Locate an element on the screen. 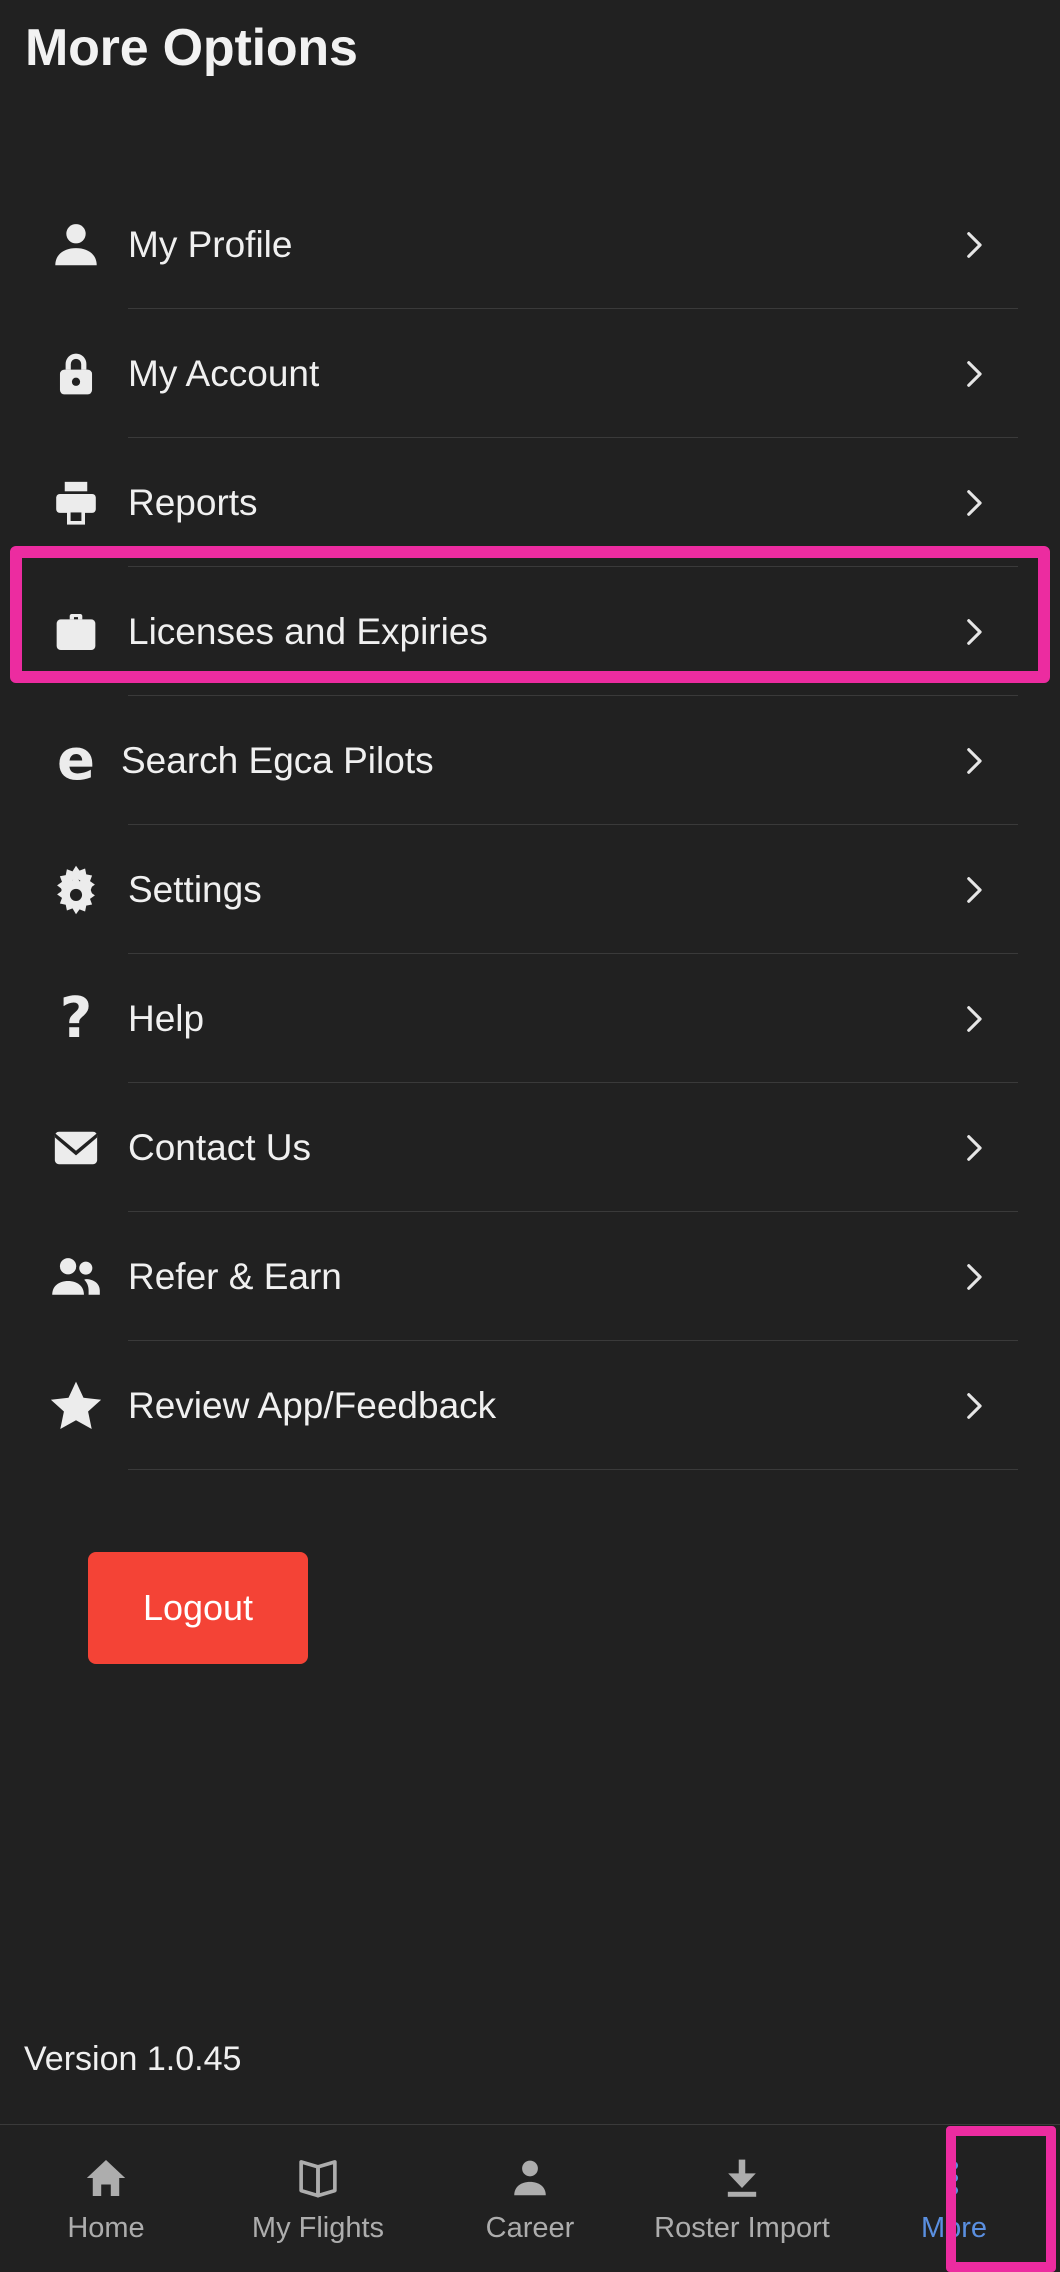 This screenshot has width=1060, height=2272. menu-item-my-profile: My Profile is located at coordinates (530, 244).